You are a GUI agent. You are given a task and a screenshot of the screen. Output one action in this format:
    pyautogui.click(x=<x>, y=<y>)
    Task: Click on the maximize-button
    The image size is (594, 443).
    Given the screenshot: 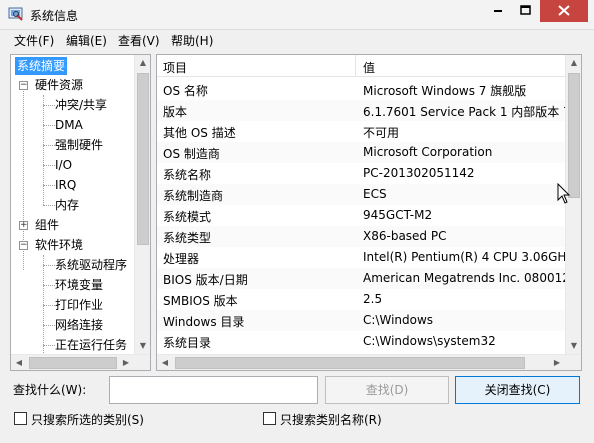 What is the action you would take?
    pyautogui.click(x=526, y=11)
    